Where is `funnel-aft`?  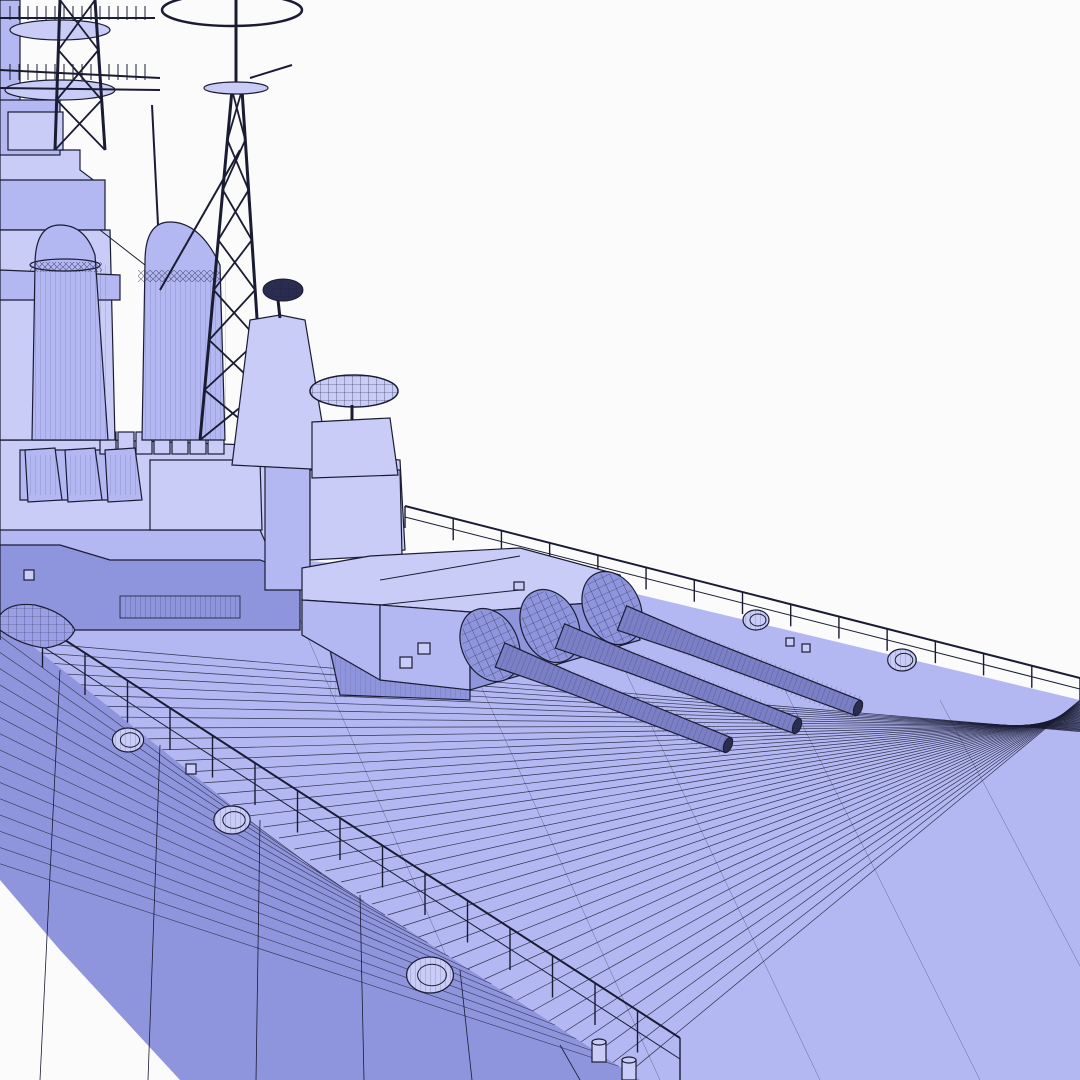
funnel-aft is located at coordinates (182, 331).